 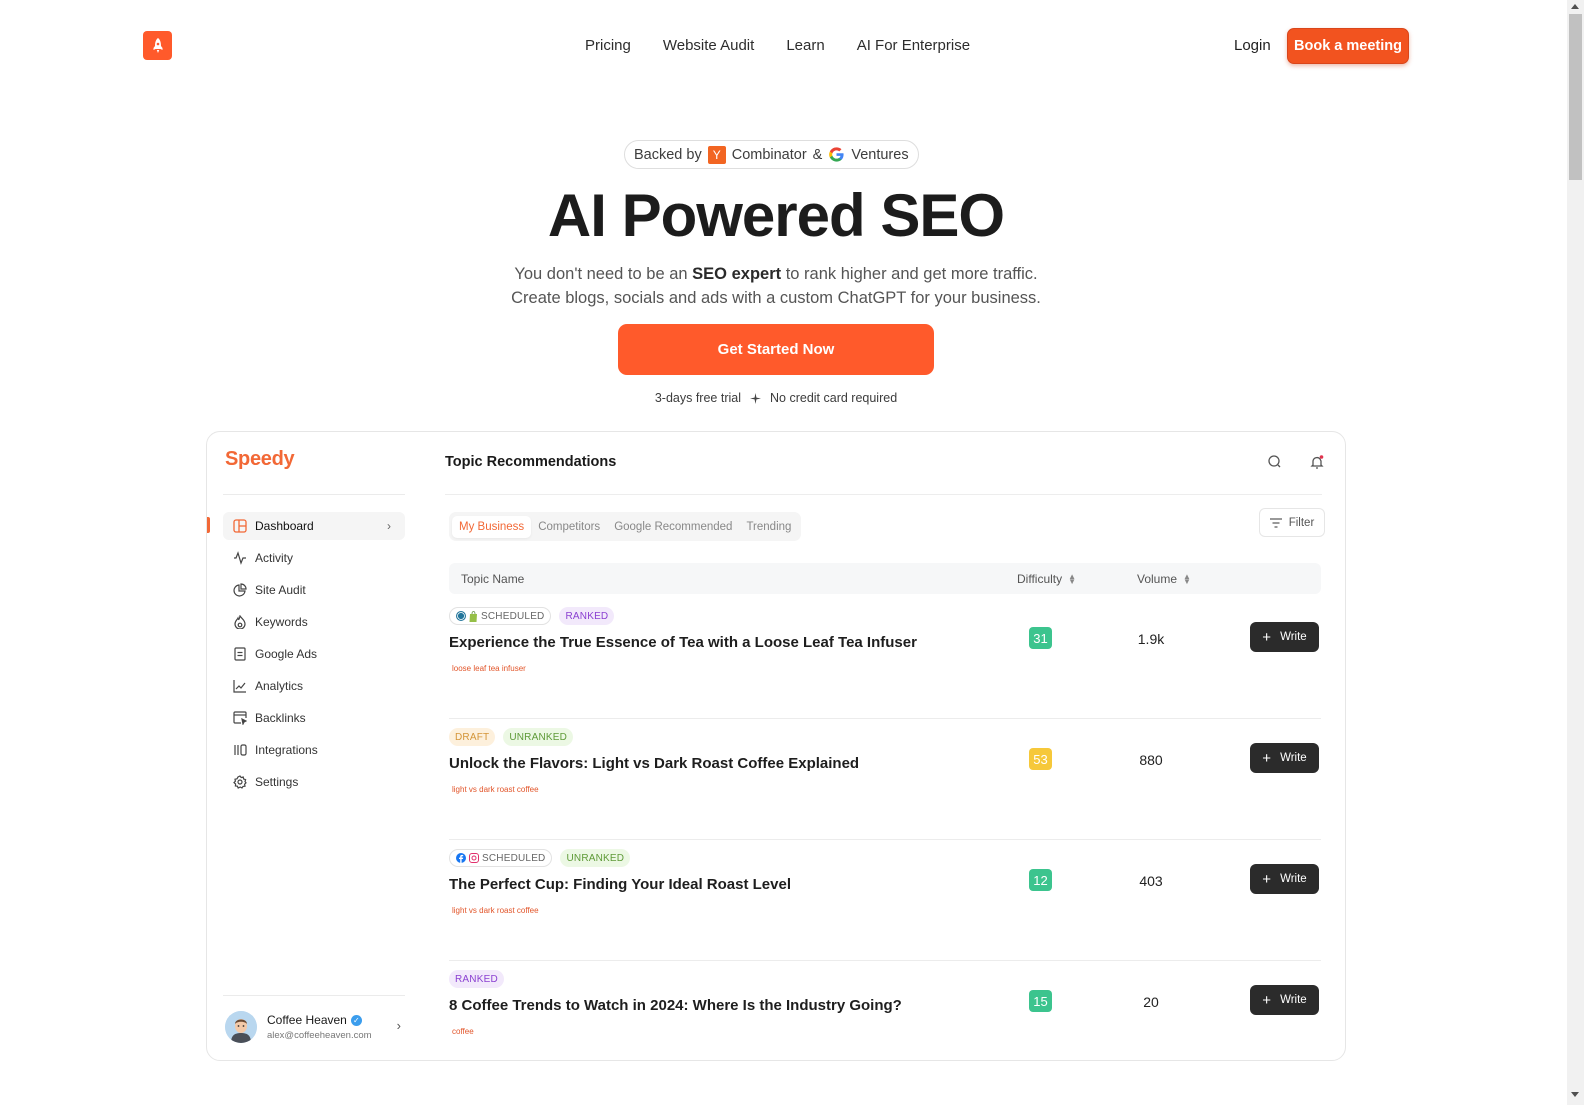 I want to click on status-label: DRAFT, so click(x=472, y=737).